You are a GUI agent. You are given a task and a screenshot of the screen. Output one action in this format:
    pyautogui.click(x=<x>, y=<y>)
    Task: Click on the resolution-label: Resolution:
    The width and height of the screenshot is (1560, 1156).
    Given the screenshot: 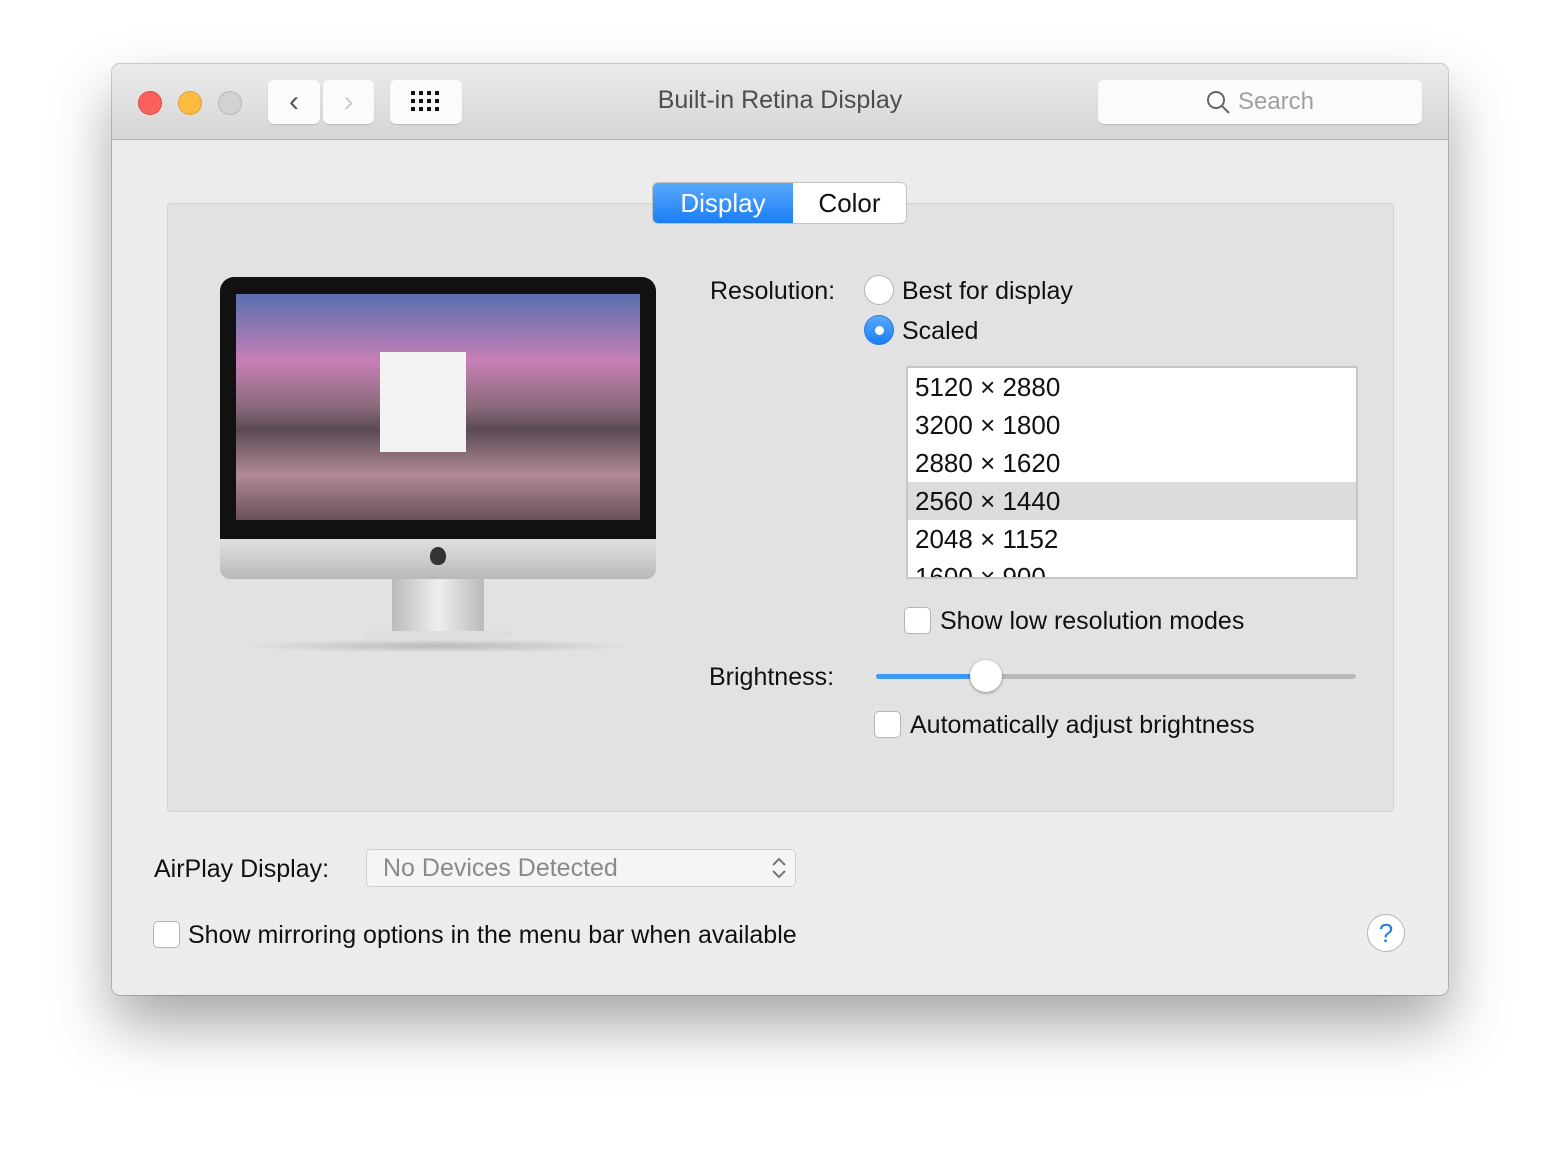 What is the action you would take?
    pyautogui.click(x=773, y=291)
    